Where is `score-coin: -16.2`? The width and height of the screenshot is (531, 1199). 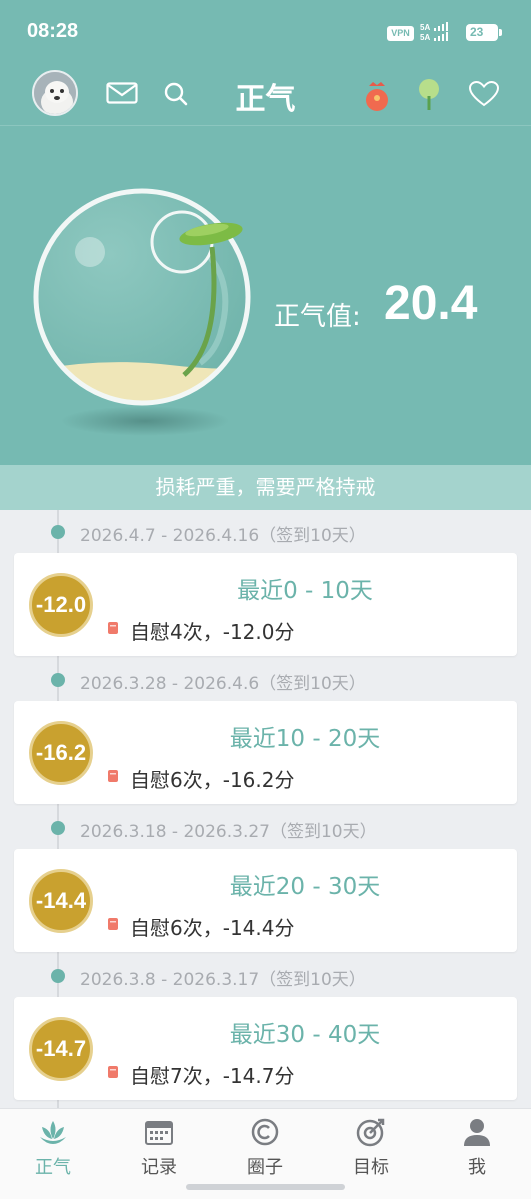
score-coin: -16.2 is located at coordinates (61, 753).